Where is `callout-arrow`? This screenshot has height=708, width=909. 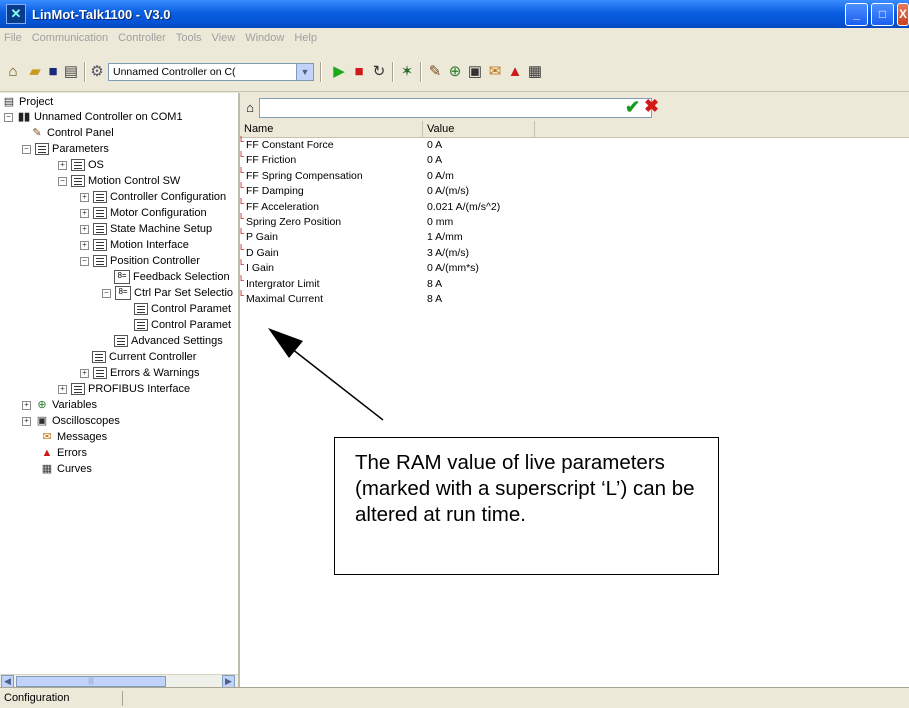
callout-arrow is located at coordinates (326, 374).